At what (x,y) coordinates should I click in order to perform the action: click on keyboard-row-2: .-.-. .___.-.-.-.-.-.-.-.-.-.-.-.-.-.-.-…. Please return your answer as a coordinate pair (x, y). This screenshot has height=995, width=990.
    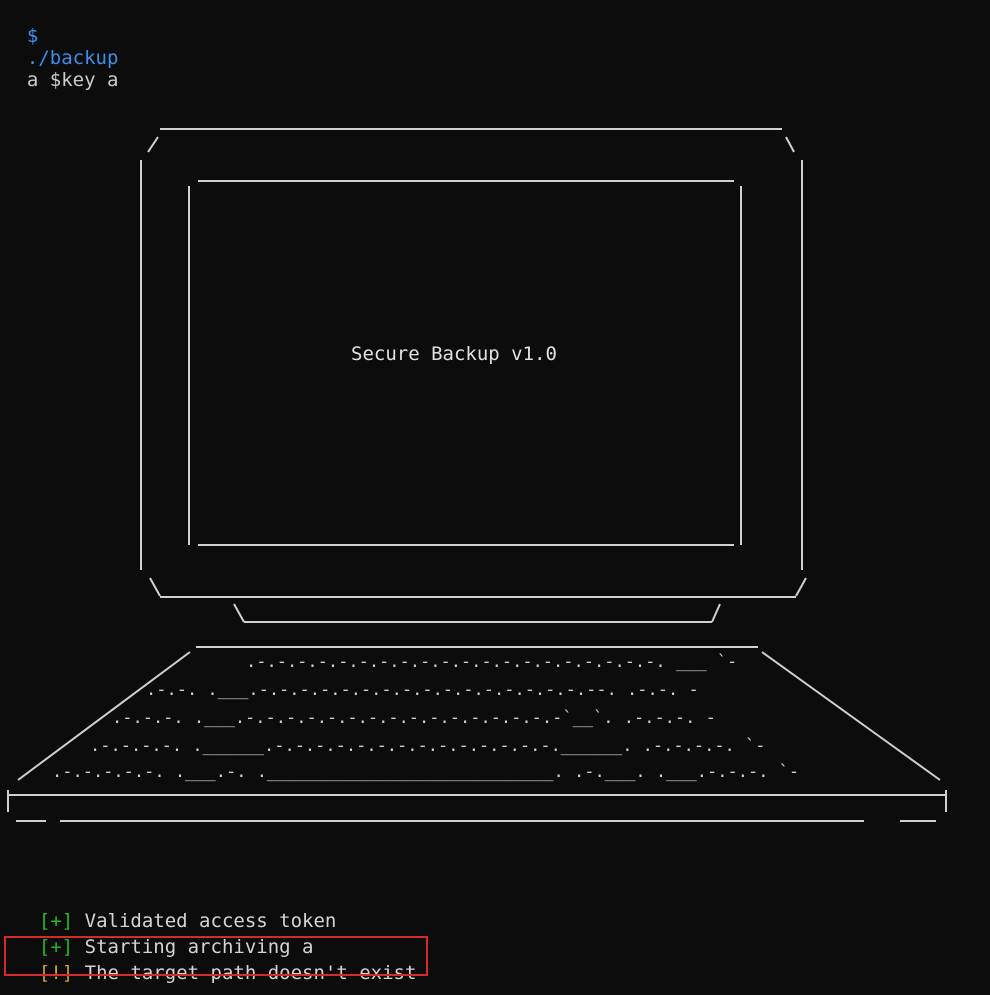
    Looking at the image, I should click on (422, 690).